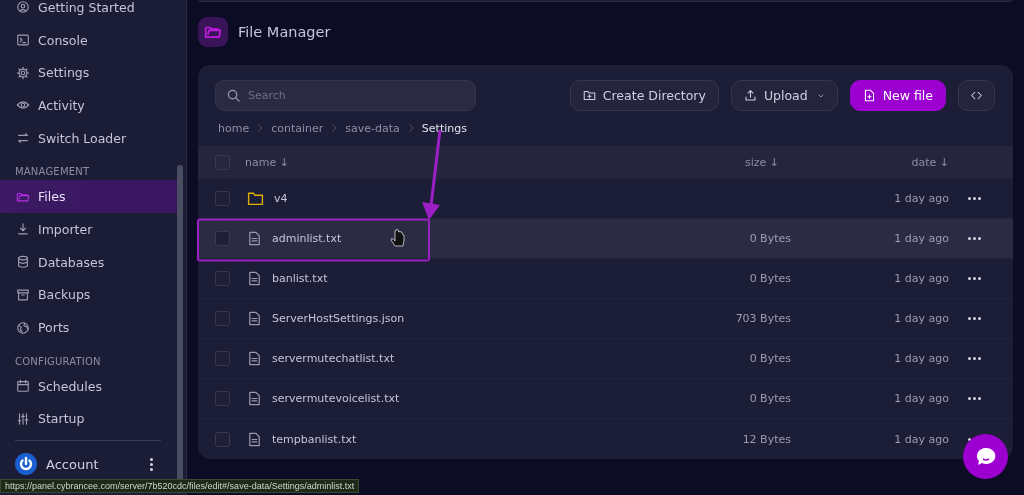  I want to click on sliders-icon, so click(23, 418).